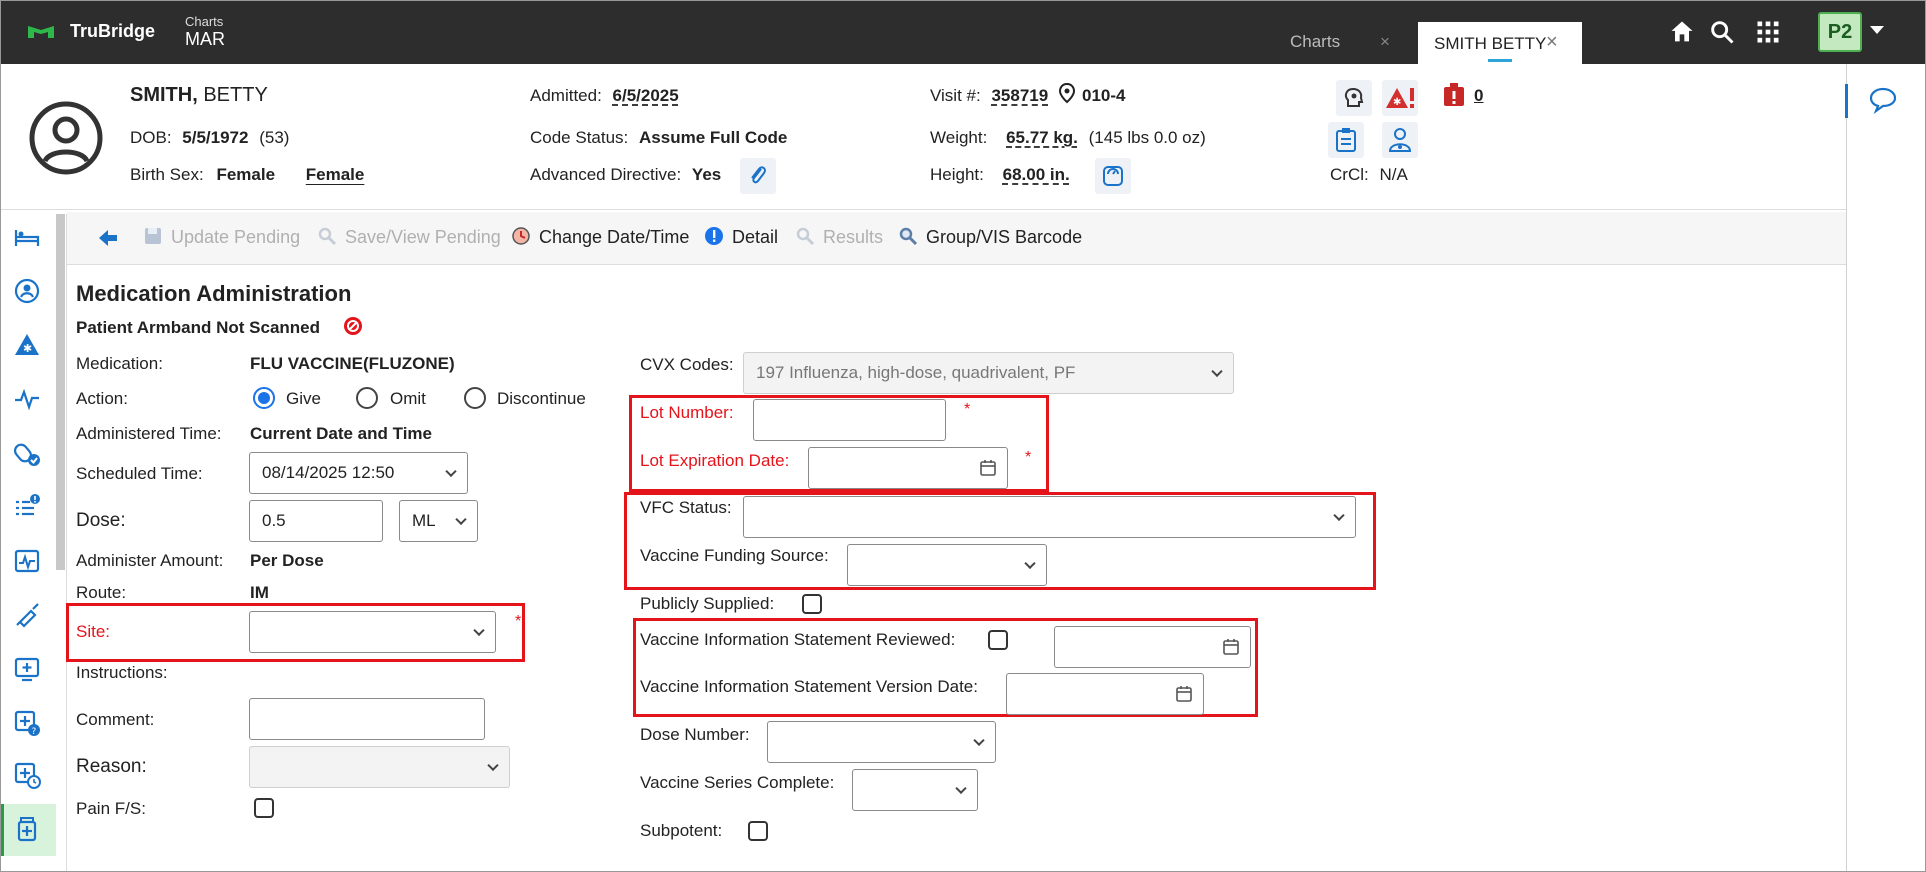 This screenshot has width=1926, height=872. What do you see at coordinates (27, 237) in the screenshot?
I see `bed-icon` at bounding box center [27, 237].